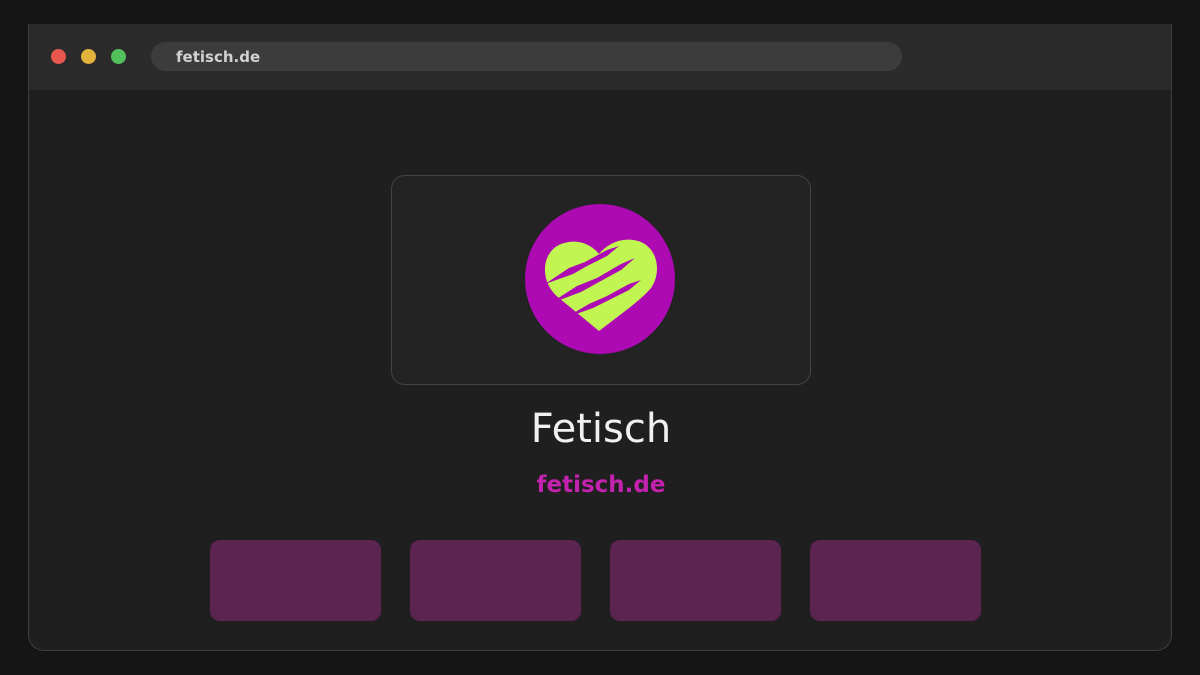 The width and height of the screenshot is (1200, 675). Describe the element at coordinates (601, 429) in the screenshot. I see `site-name: Fetisch` at that location.